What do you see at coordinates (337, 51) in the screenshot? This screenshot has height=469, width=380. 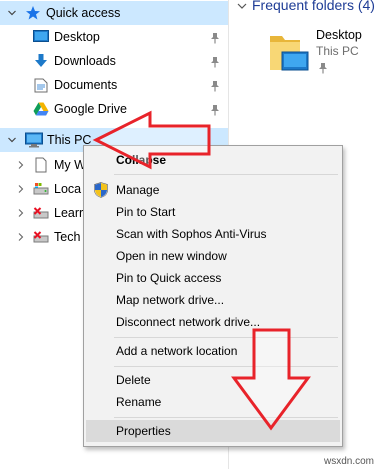 I see `folder-location: This PC` at bounding box center [337, 51].